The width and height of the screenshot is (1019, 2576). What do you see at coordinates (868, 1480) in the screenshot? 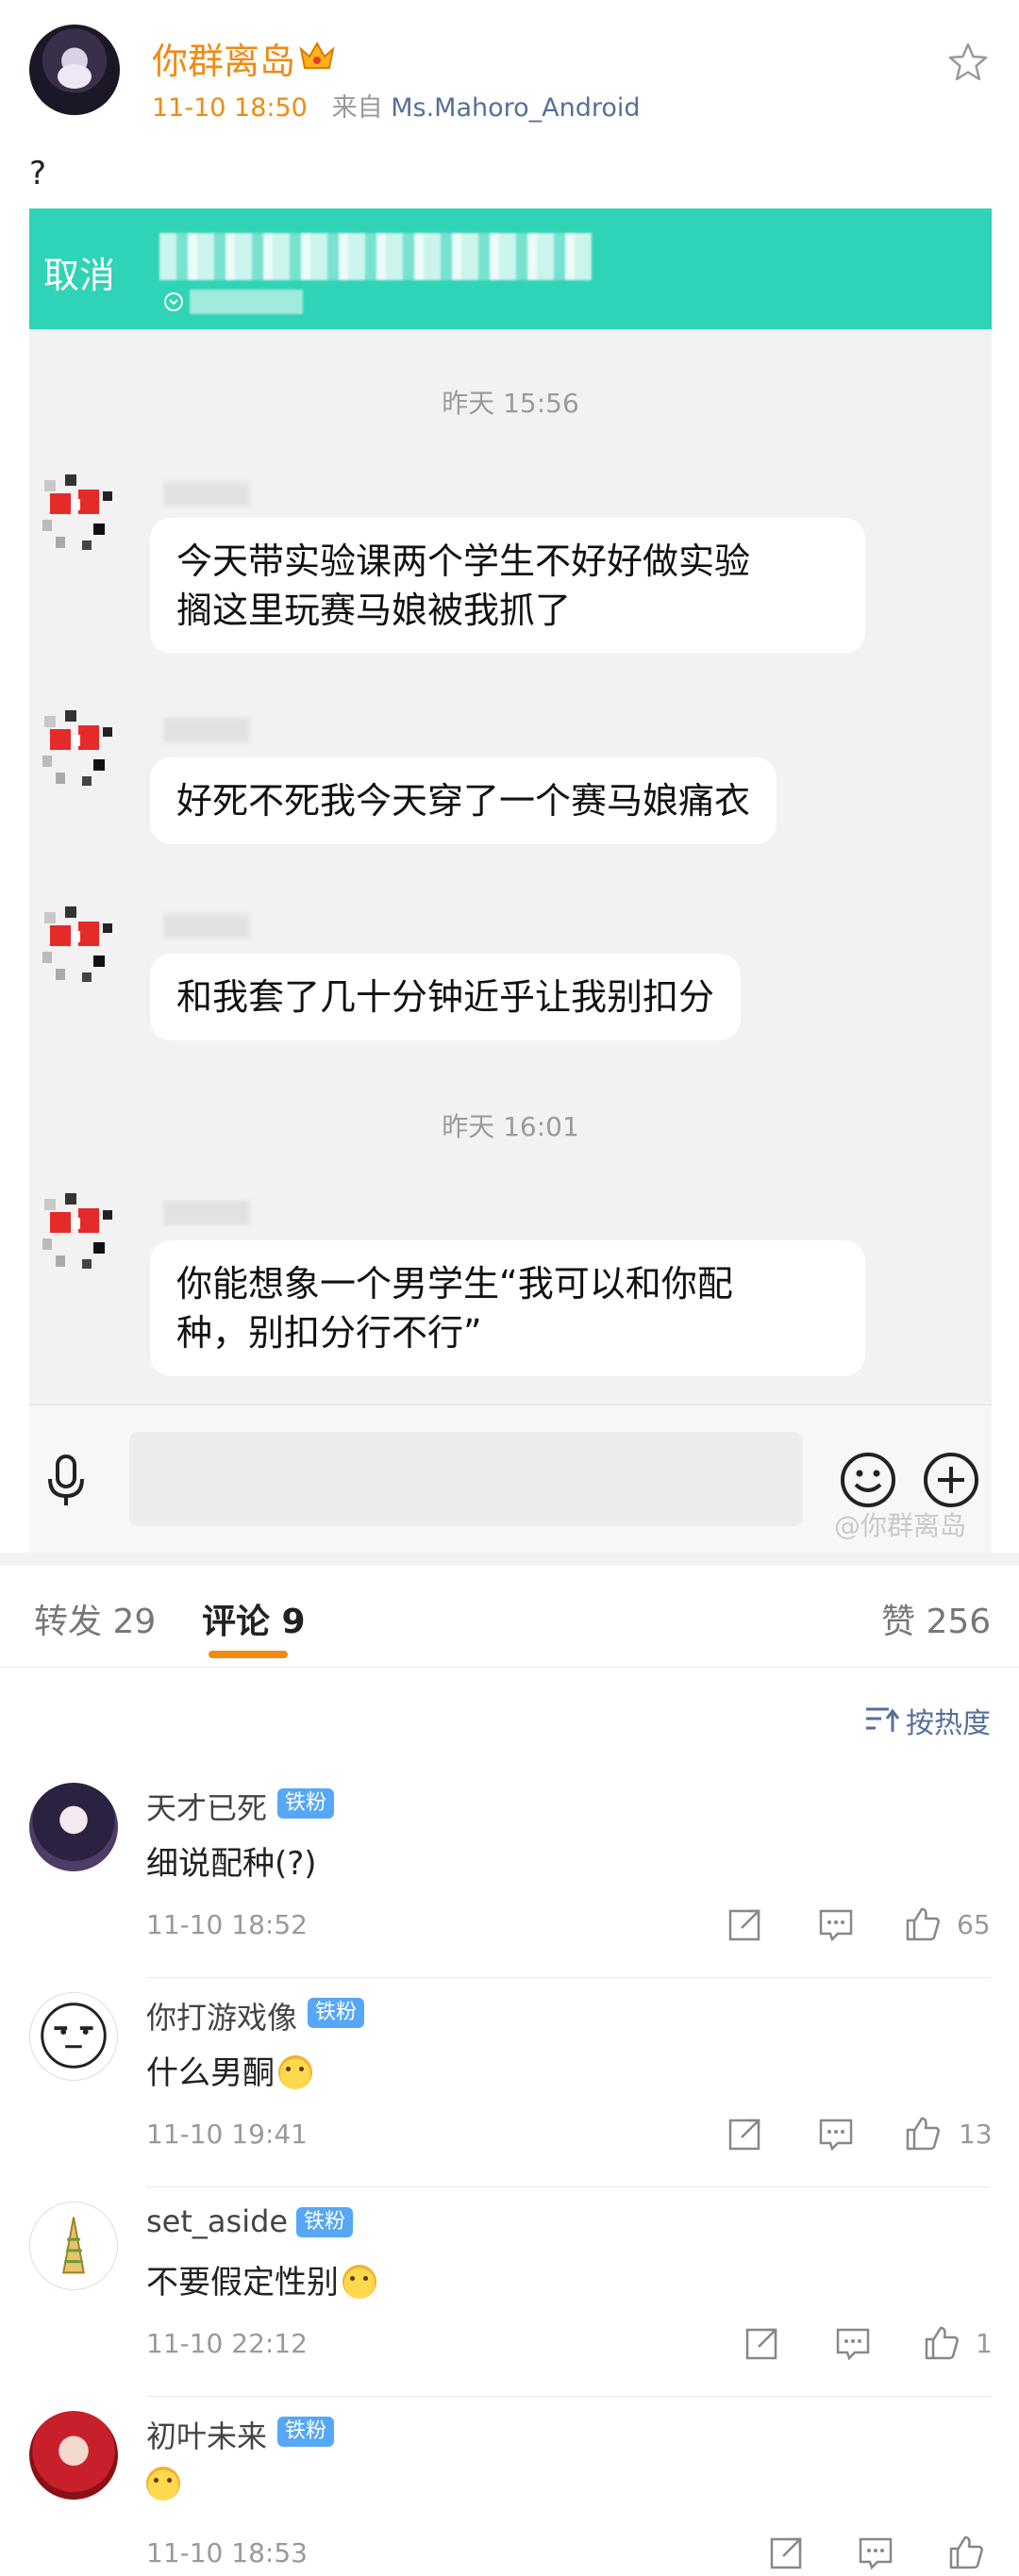
I see `emoji-icon` at bounding box center [868, 1480].